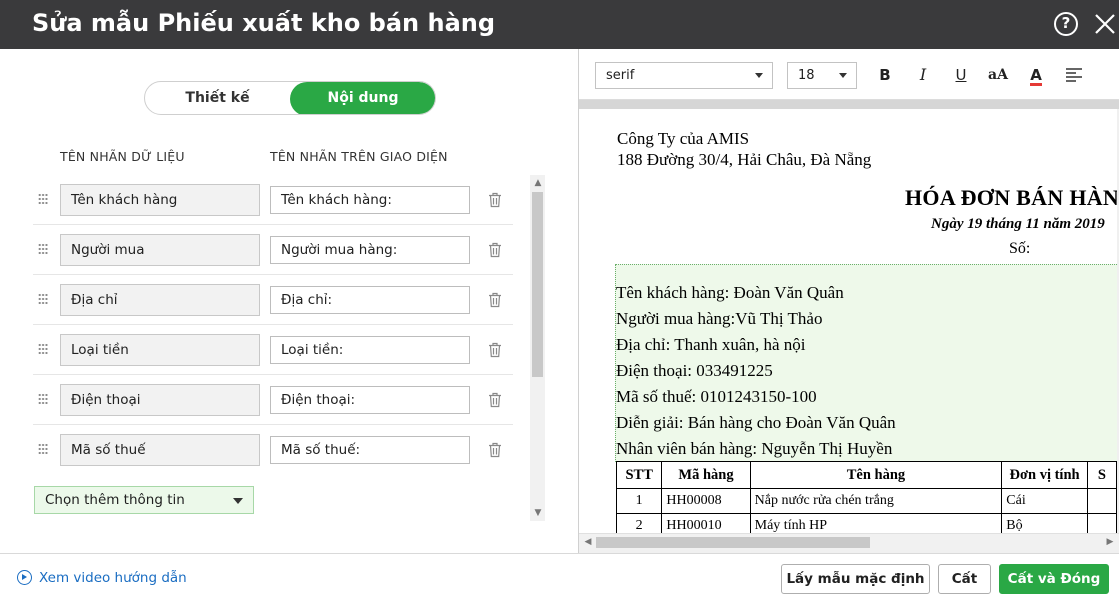  I want to click on table-cell: Bộ, so click(1044, 523).